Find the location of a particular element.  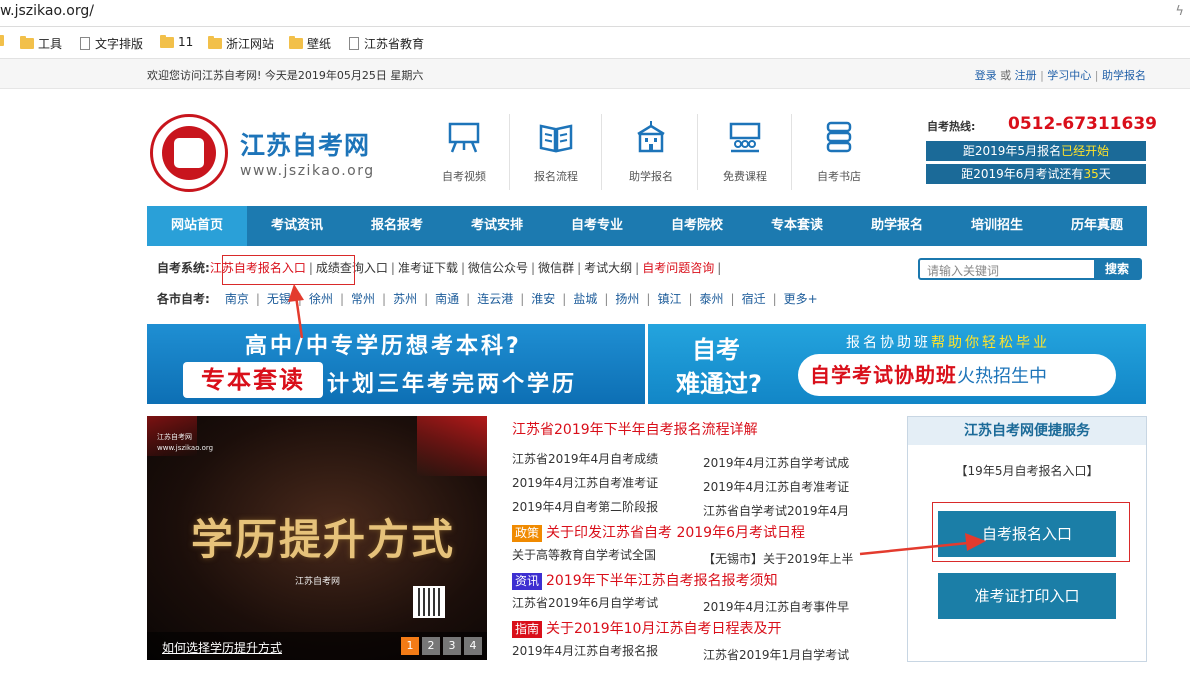

lightning-icon: ϟ is located at coordinates (1179, 11).